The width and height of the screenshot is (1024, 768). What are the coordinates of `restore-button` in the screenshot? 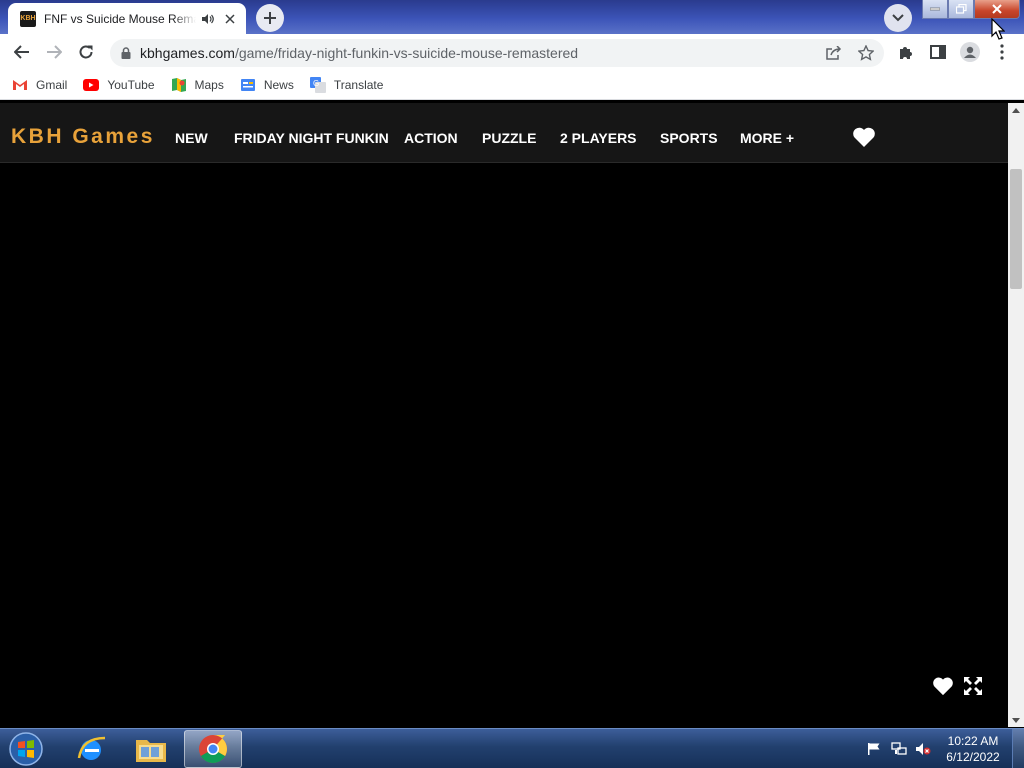 It's located at (961, 9).